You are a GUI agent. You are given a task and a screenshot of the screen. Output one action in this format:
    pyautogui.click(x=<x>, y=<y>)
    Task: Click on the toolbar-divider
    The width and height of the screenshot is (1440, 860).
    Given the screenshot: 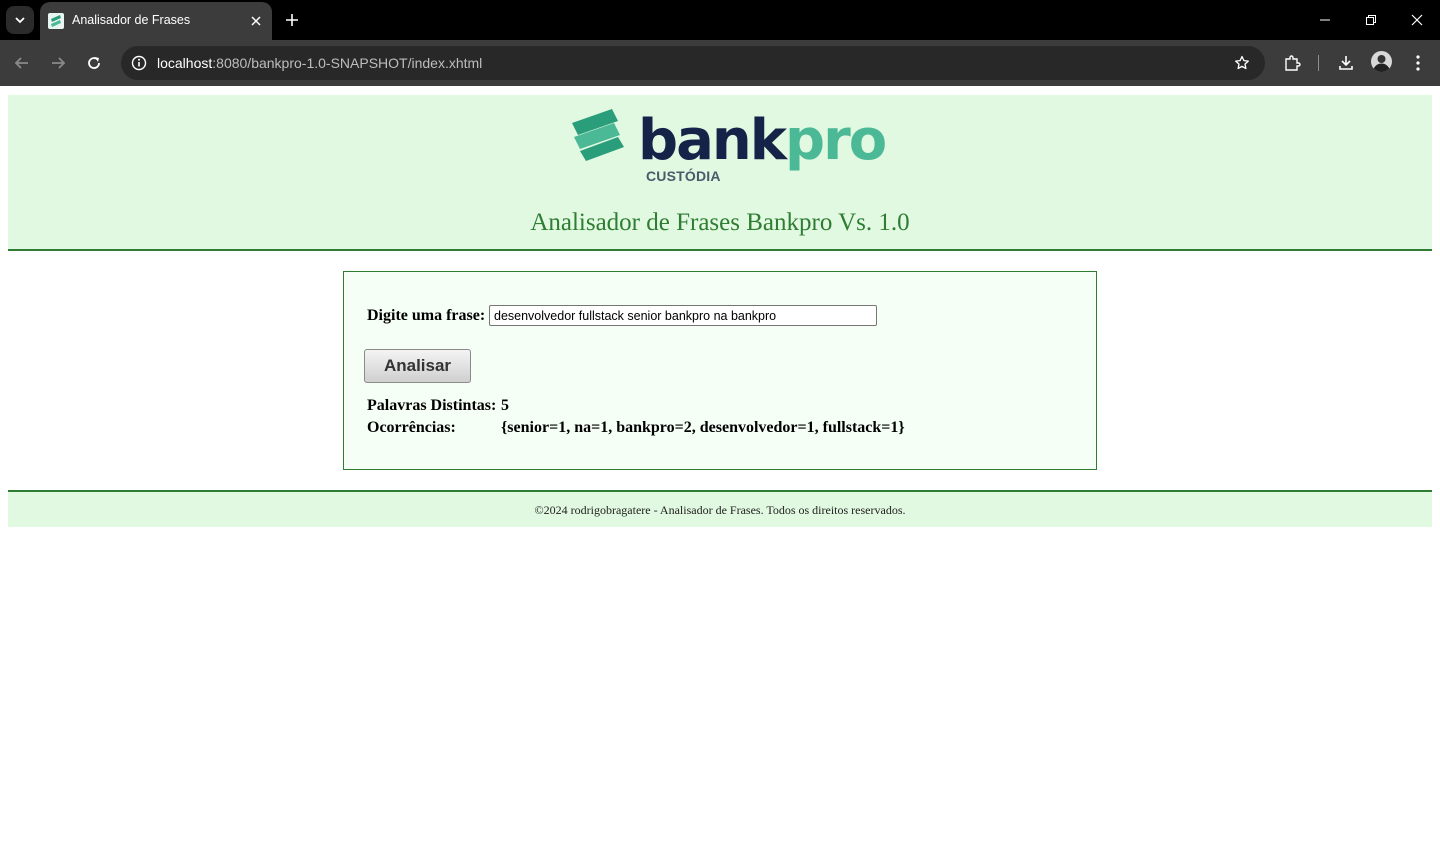 What is the action you would take?
    pyautogui.click(x=1318, y=63)
    